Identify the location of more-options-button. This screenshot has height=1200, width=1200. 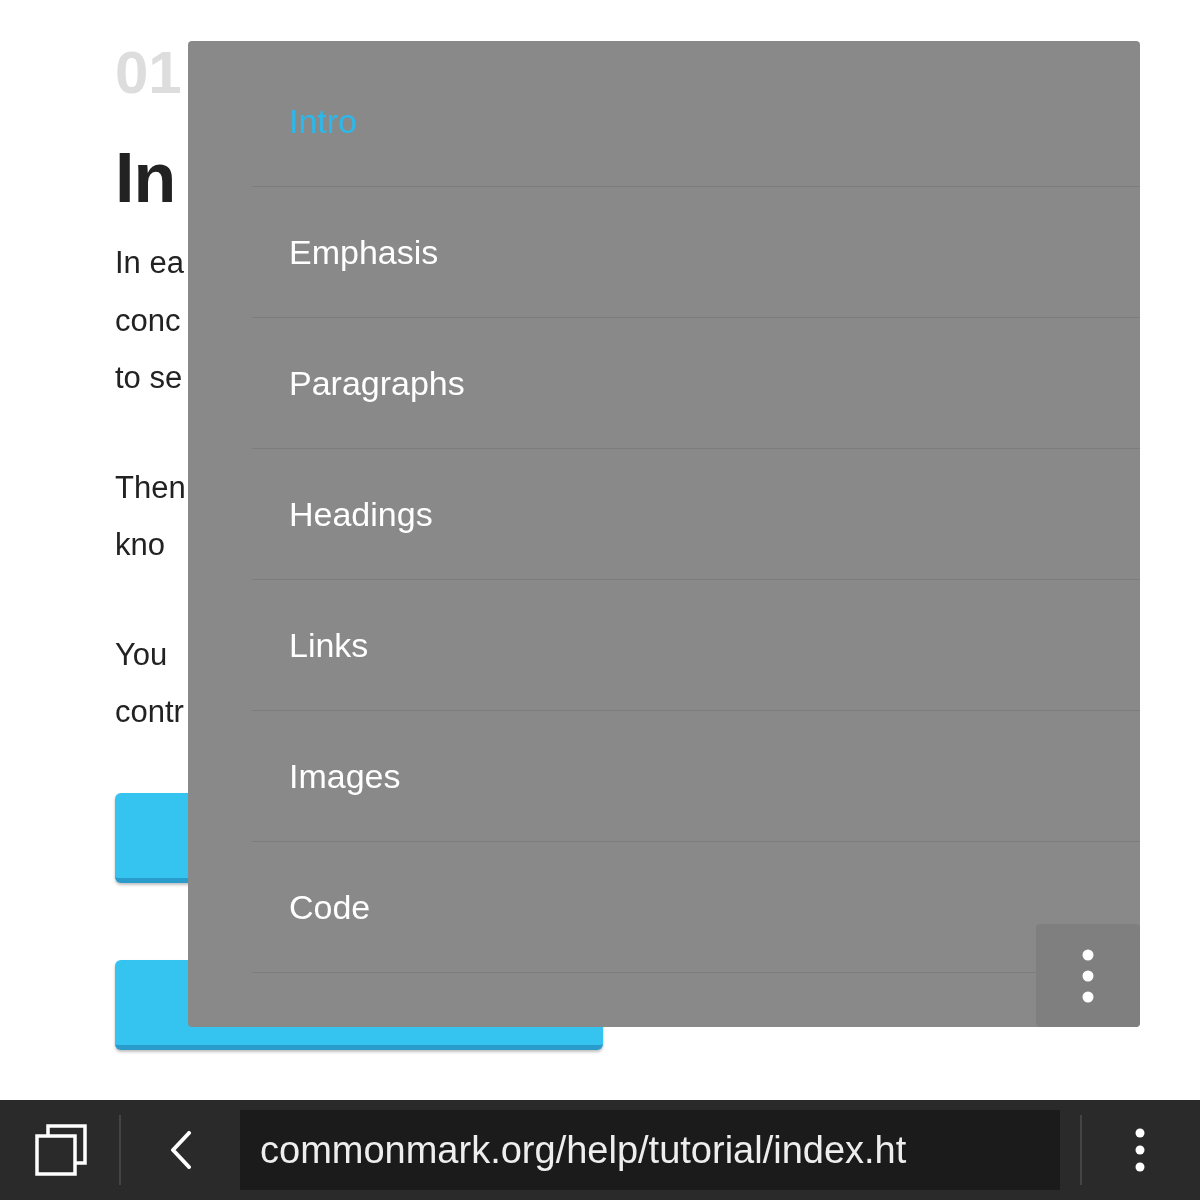
(1088, 975).